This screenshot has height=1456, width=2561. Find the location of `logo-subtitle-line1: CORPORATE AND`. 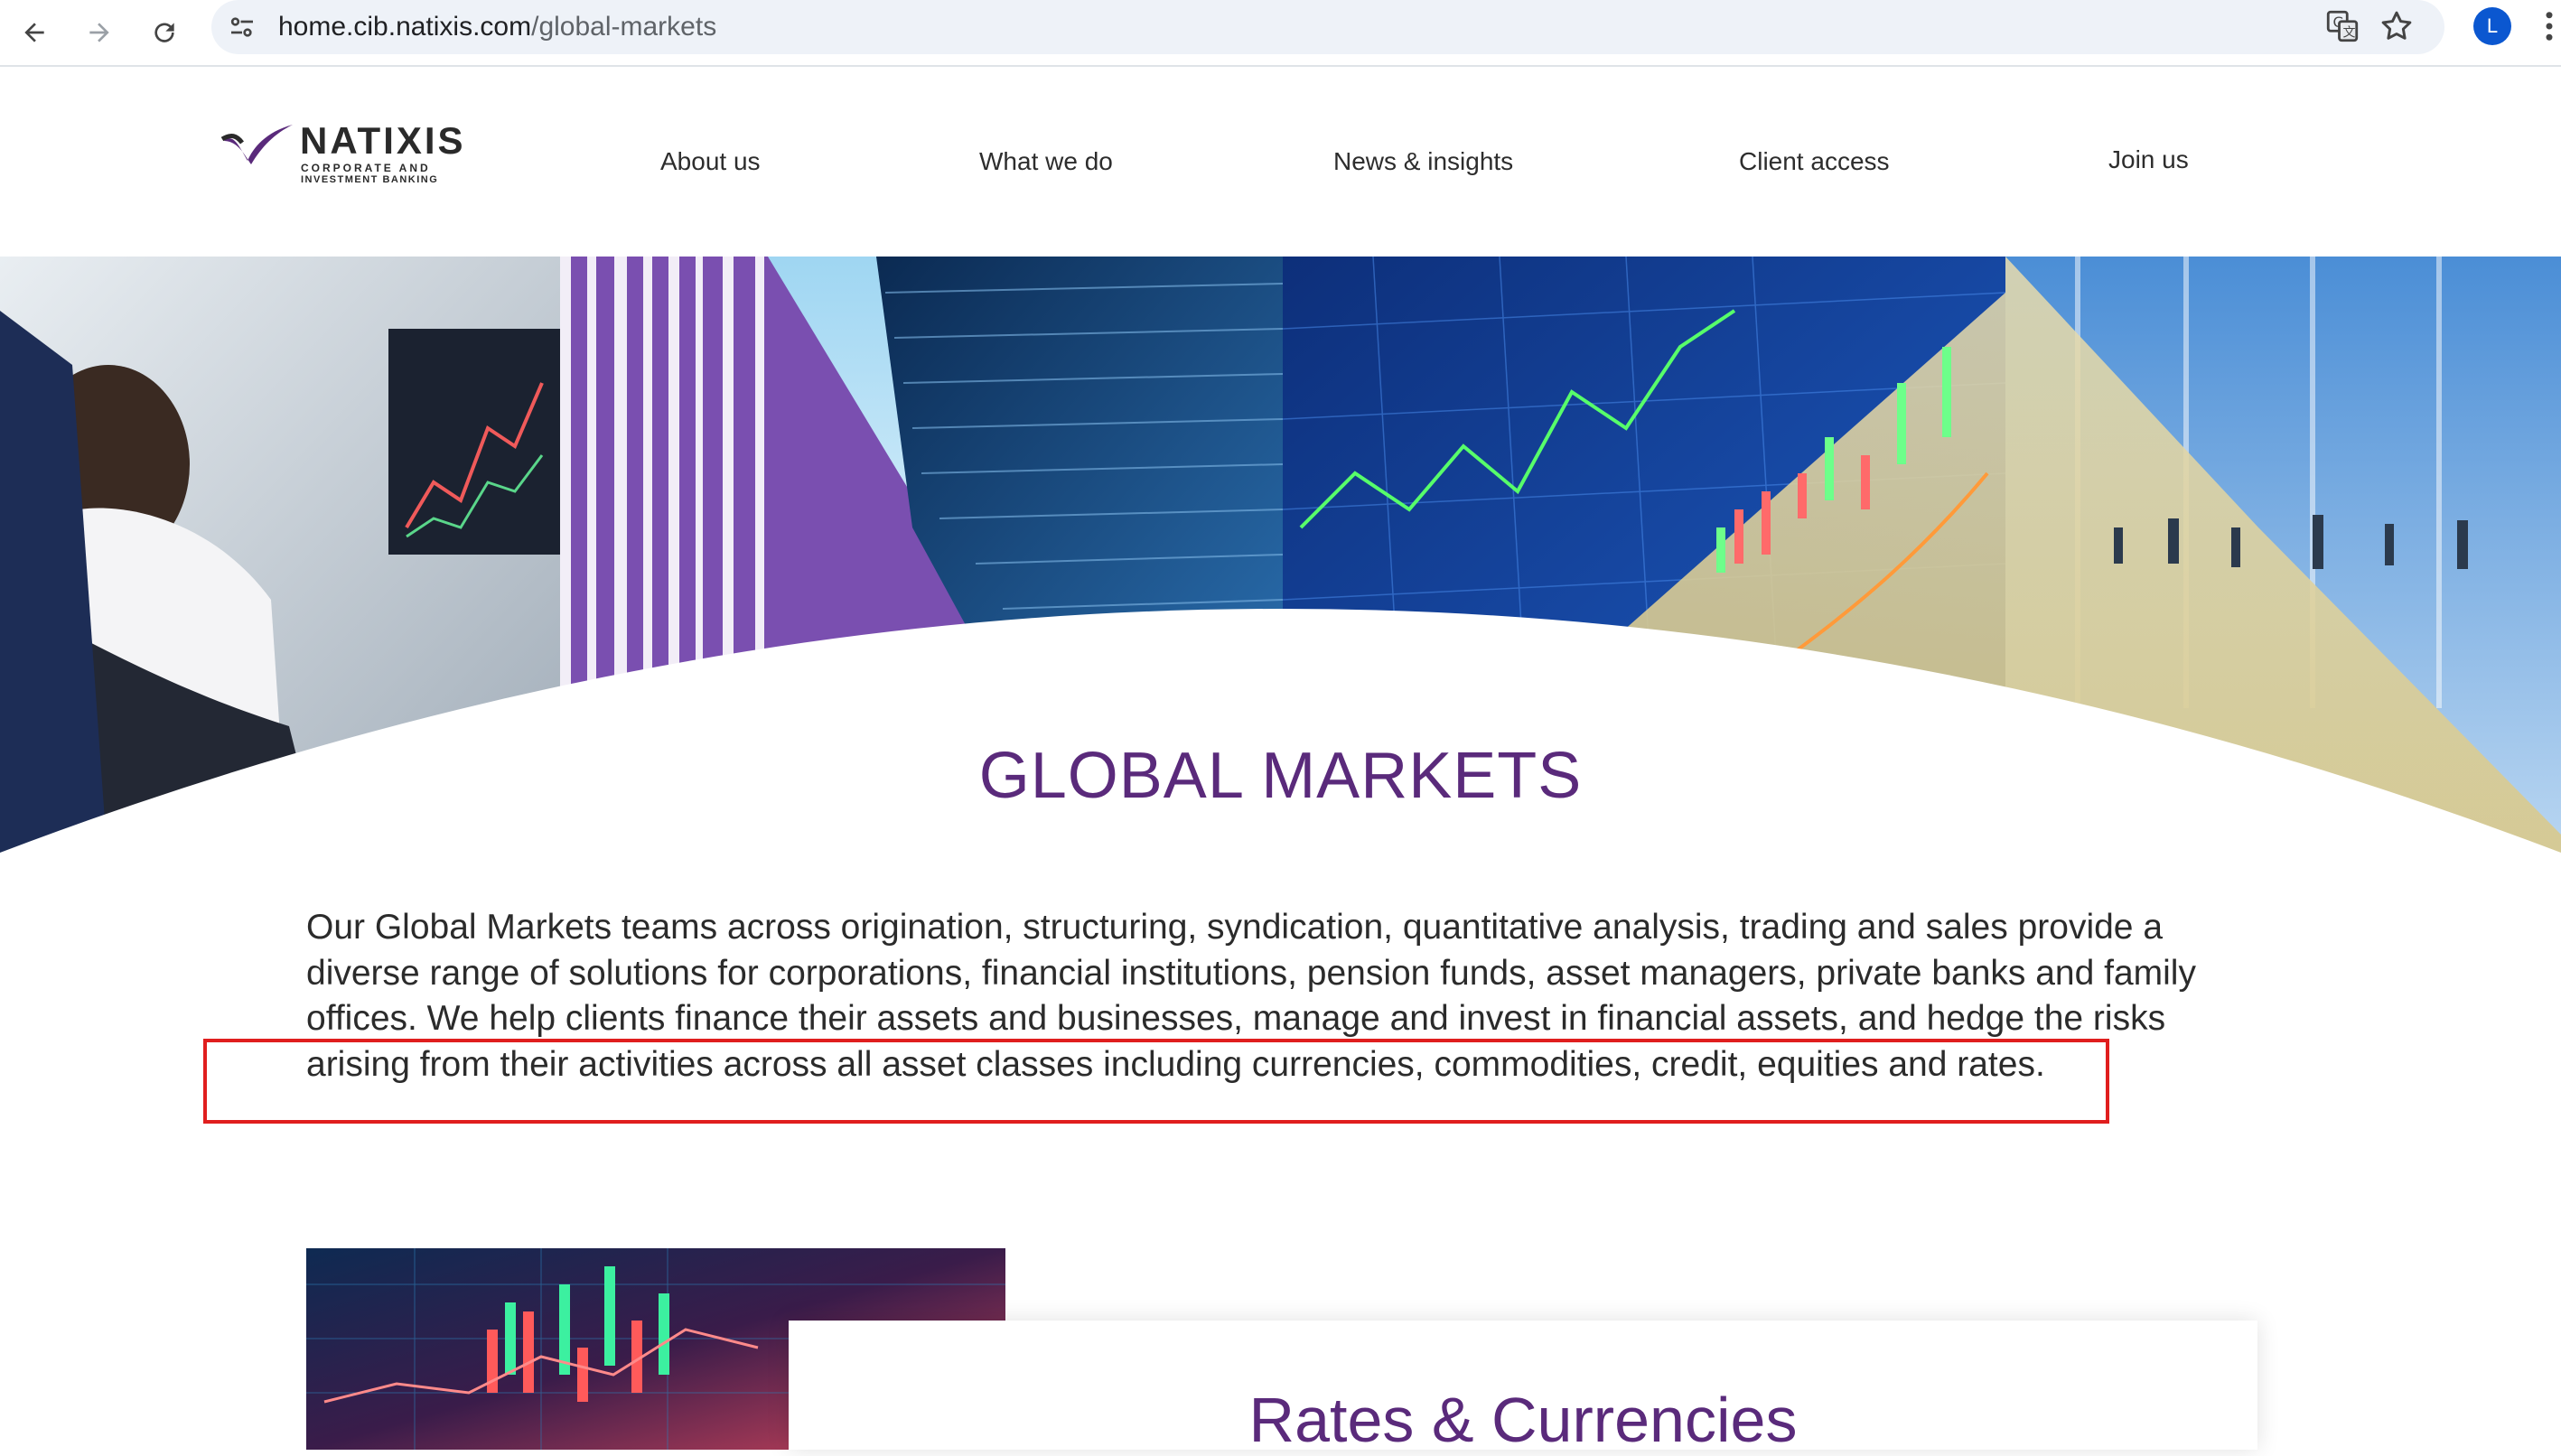

logo-subtitle-line1: CORPORATE AND is located at coordinates (366, 168).